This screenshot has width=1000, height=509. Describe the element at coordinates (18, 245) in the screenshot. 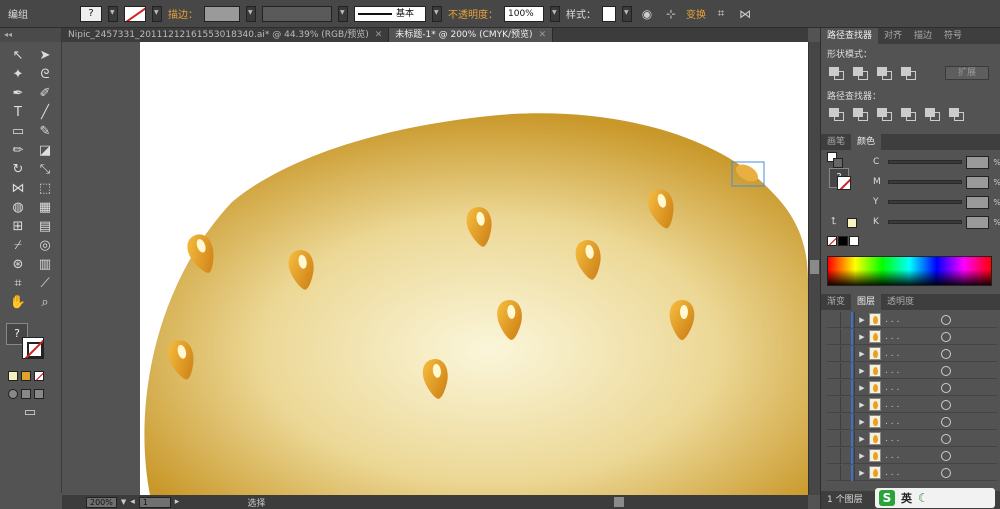

I see `eyedropper-tool-icon: ⌿` at that location.